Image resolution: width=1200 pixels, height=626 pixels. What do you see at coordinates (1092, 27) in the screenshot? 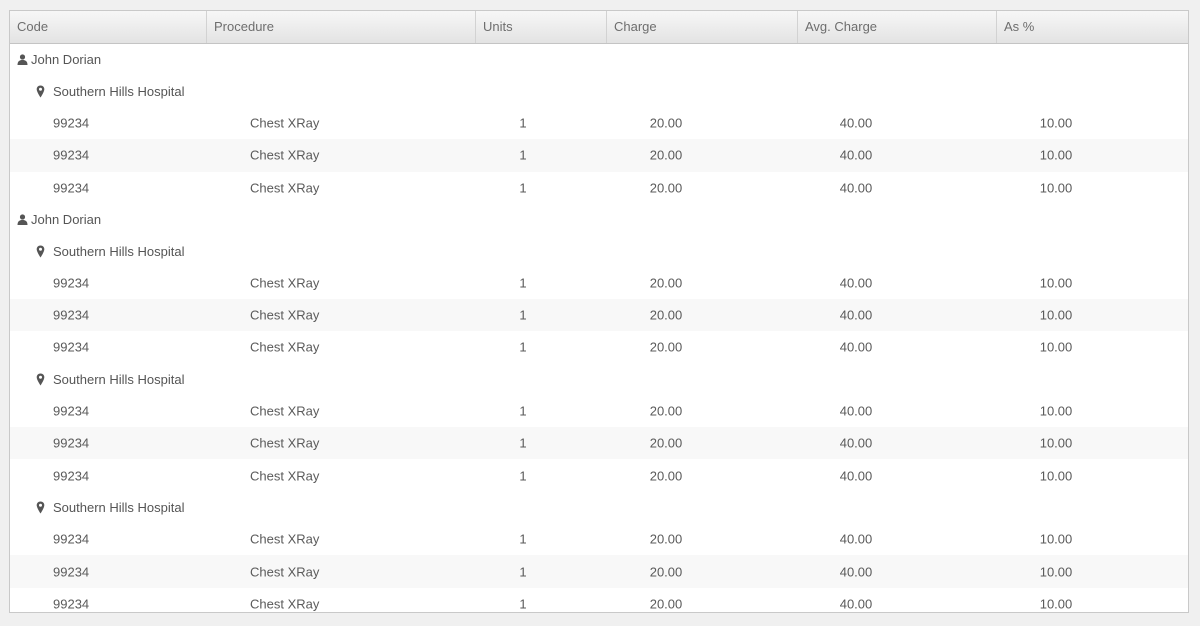
I see `column-header-as-percent: As %` at bounding box center [1092, 27].